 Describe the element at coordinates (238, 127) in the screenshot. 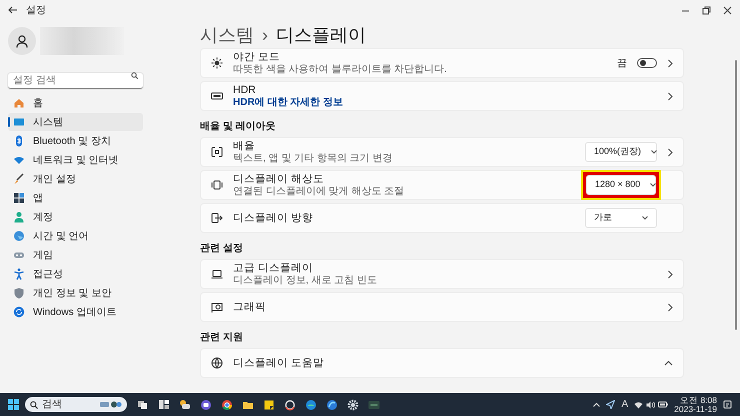

I see `section-heading: 배율 및 레이아웃` at that location.